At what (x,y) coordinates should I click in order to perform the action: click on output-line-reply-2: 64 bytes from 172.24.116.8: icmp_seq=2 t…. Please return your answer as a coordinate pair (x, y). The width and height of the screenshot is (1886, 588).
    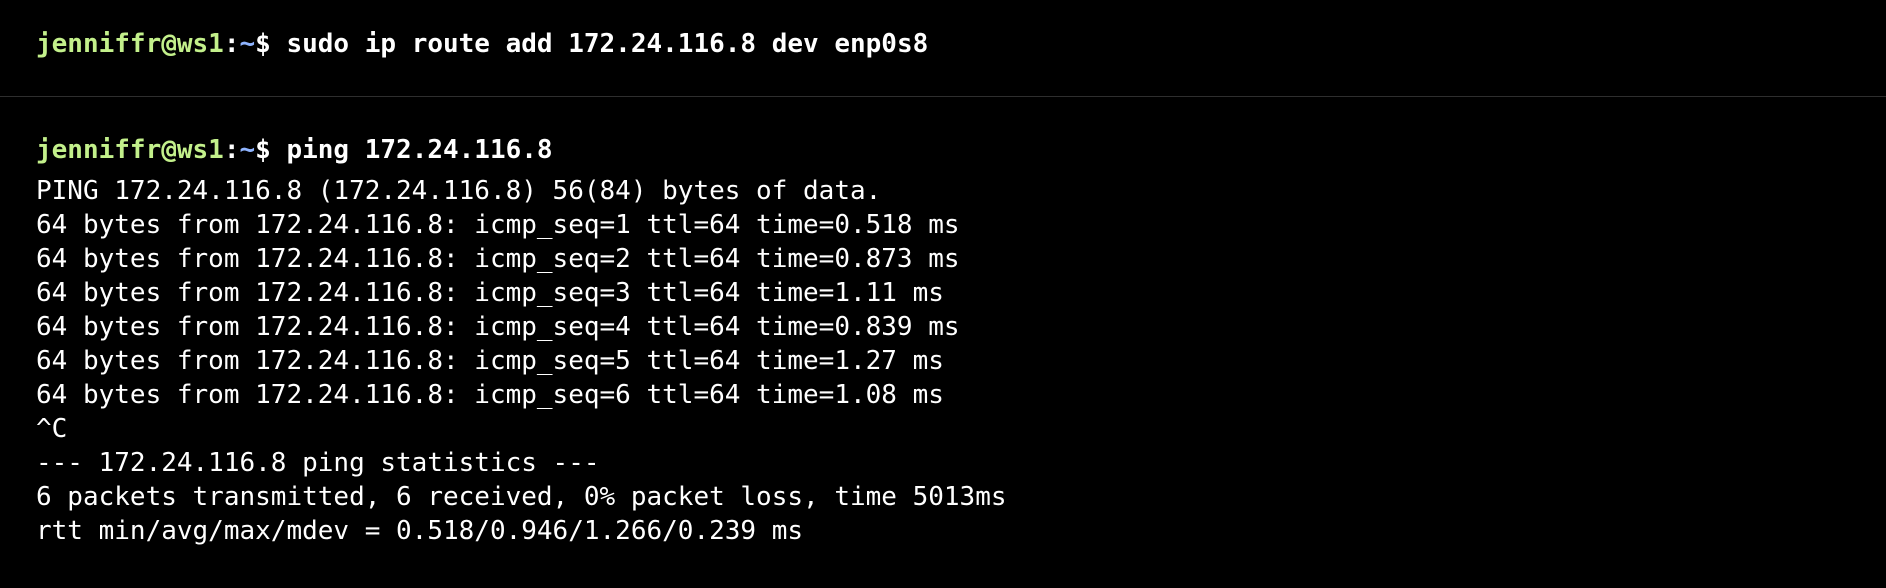
    Looking at the image, I should click on (498, 259).